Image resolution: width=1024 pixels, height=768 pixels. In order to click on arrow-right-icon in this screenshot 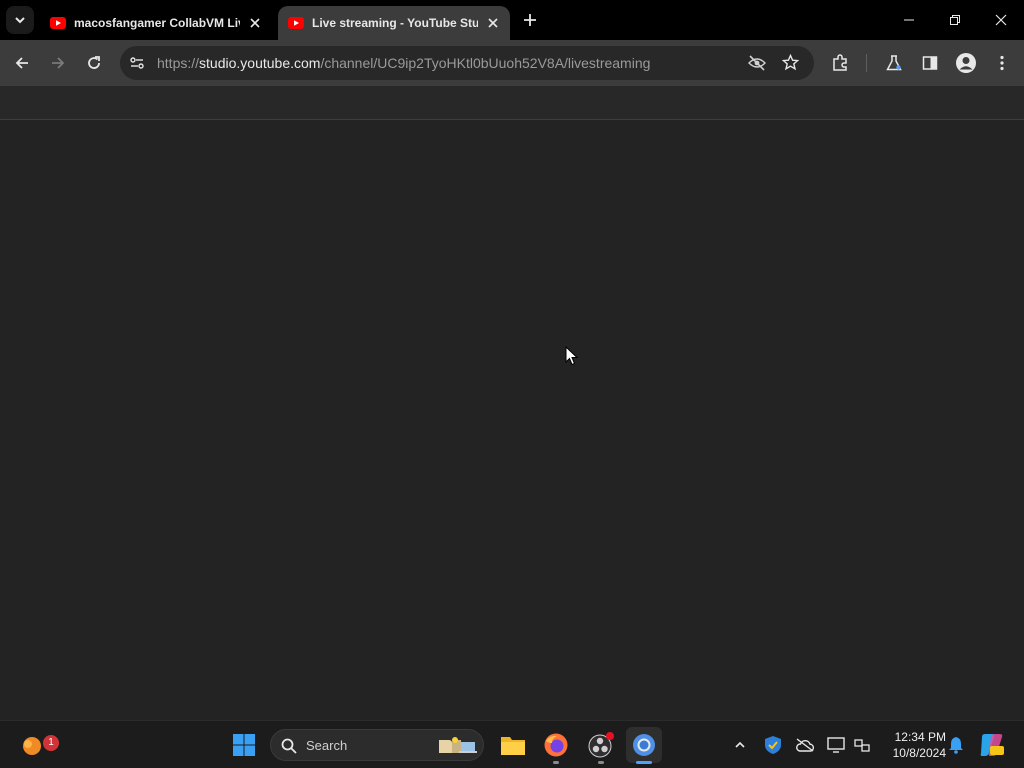, I will do `click(58, 63)`.